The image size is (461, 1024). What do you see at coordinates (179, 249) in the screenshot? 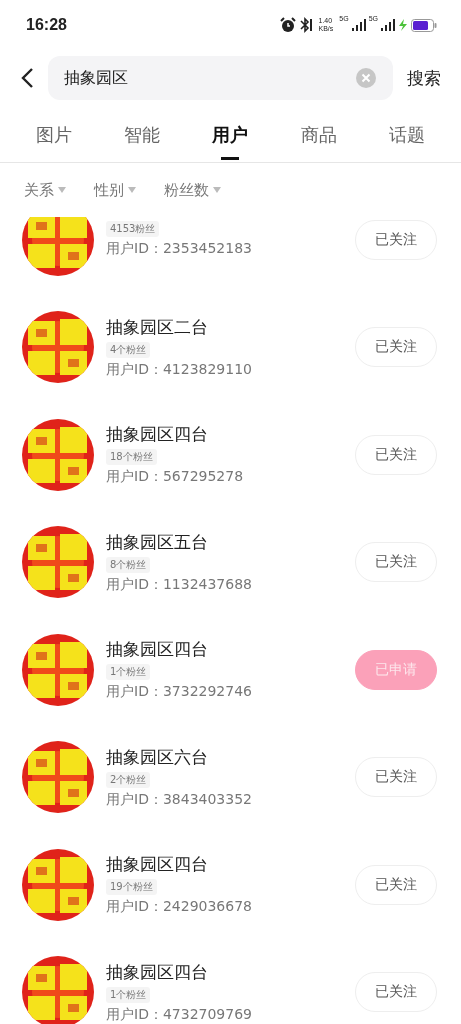
I see `user-id: 用户ID：2353452183` at bounding box center [179, 249].